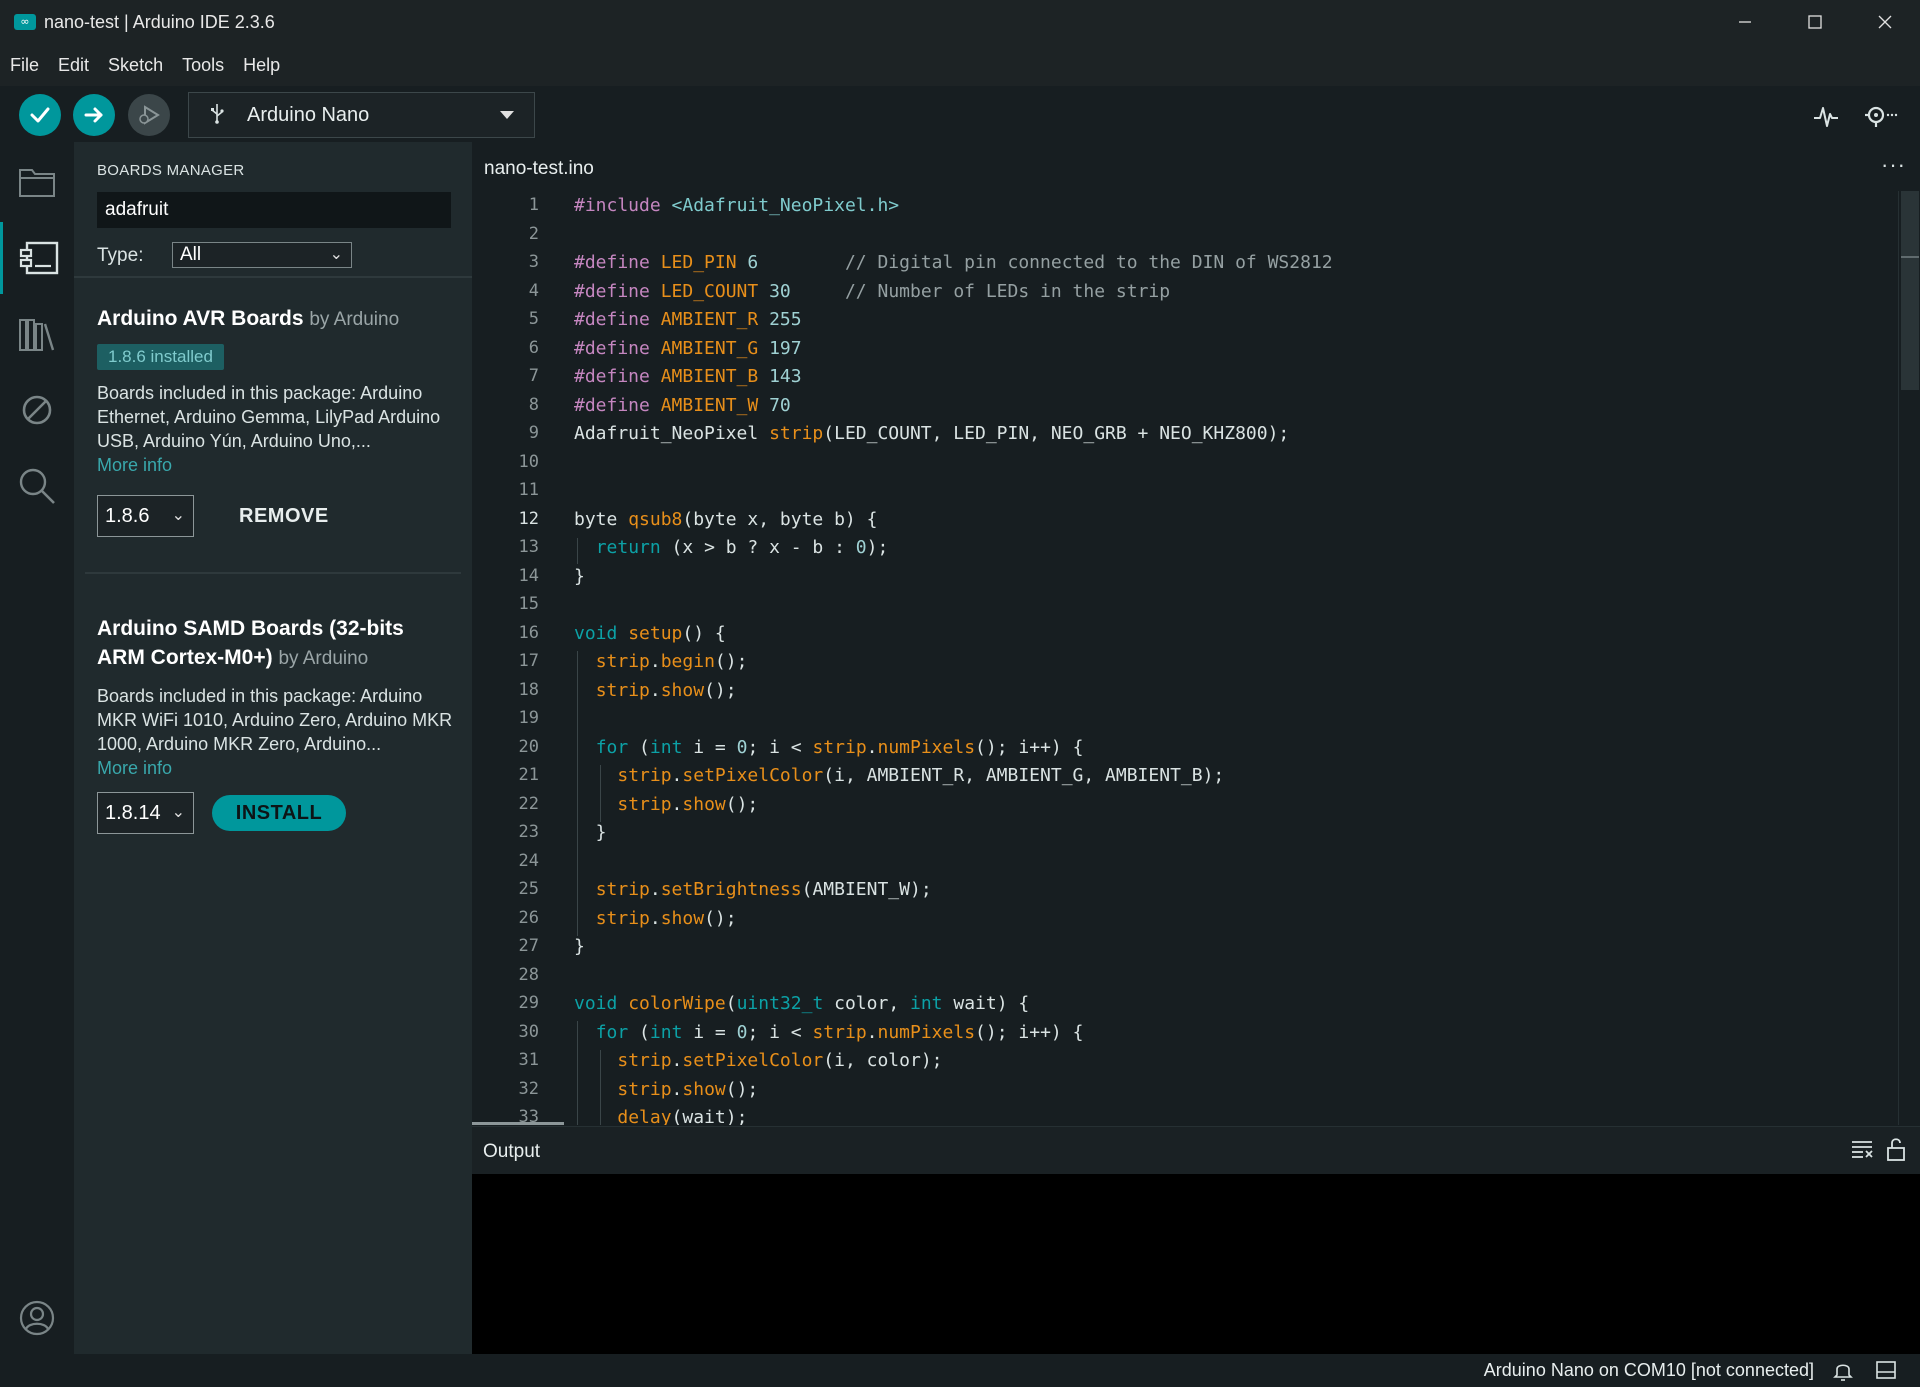 This screenshot has height=1387, width=1920. Describe the element at coordinates (688, 348) in the screenshot. I see `code-line: #define AMBIENT_G 197` at that location.